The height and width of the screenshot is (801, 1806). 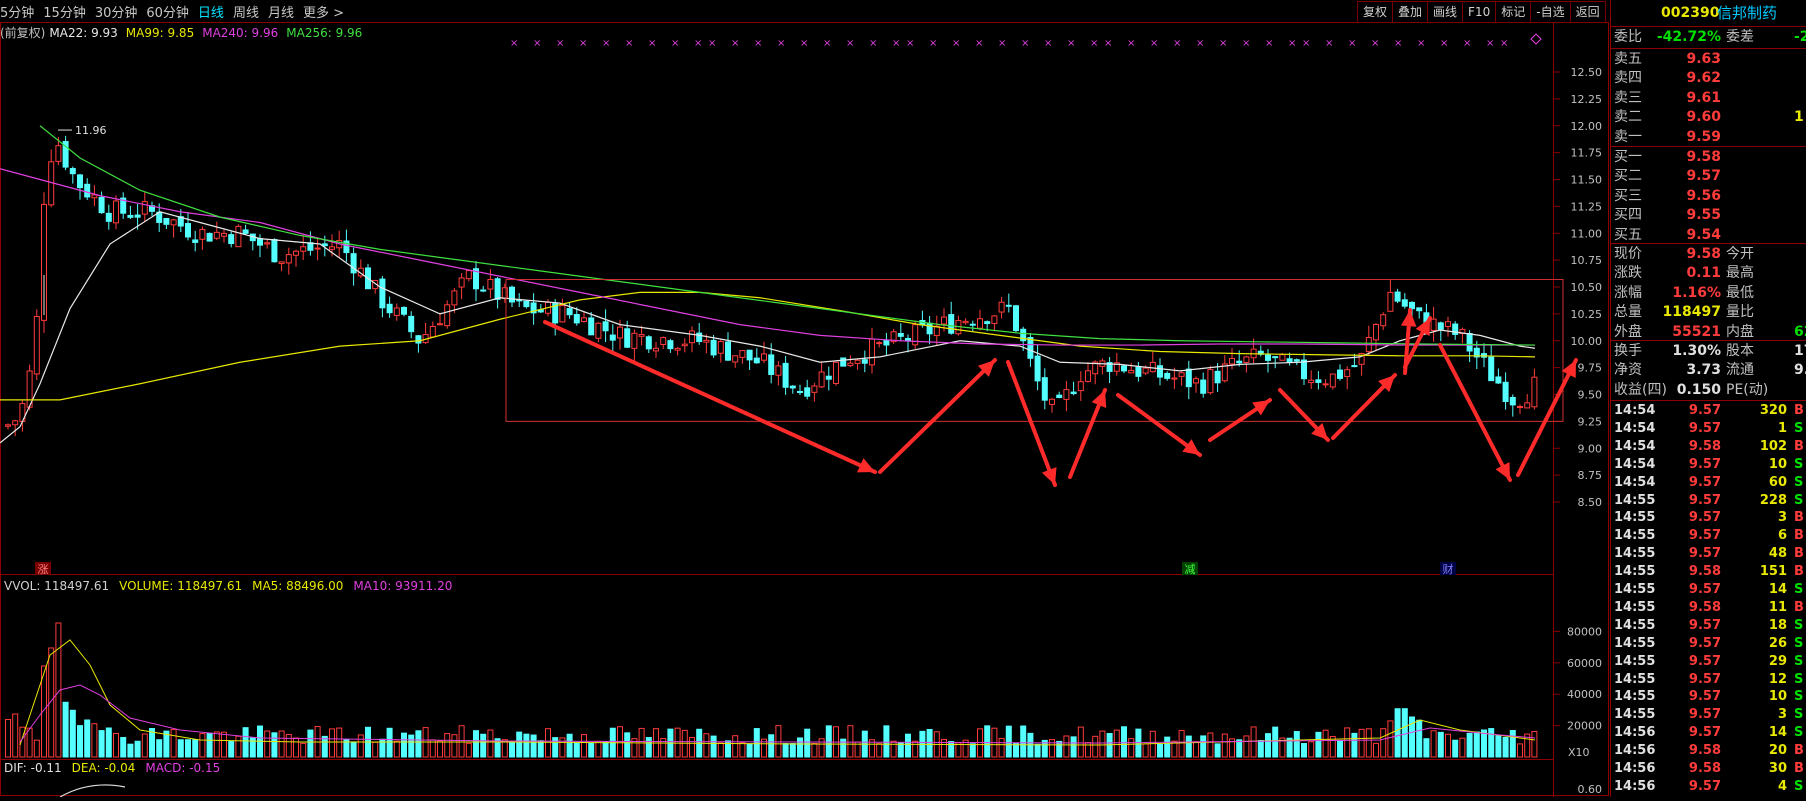 I want to click on high-price-label: 11.96, so click(x=91, y=130).